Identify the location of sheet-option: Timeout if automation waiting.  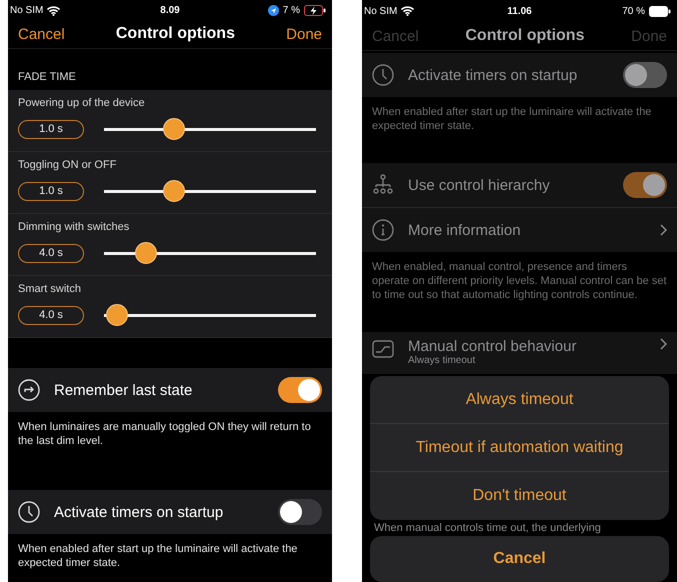
(519, 448).